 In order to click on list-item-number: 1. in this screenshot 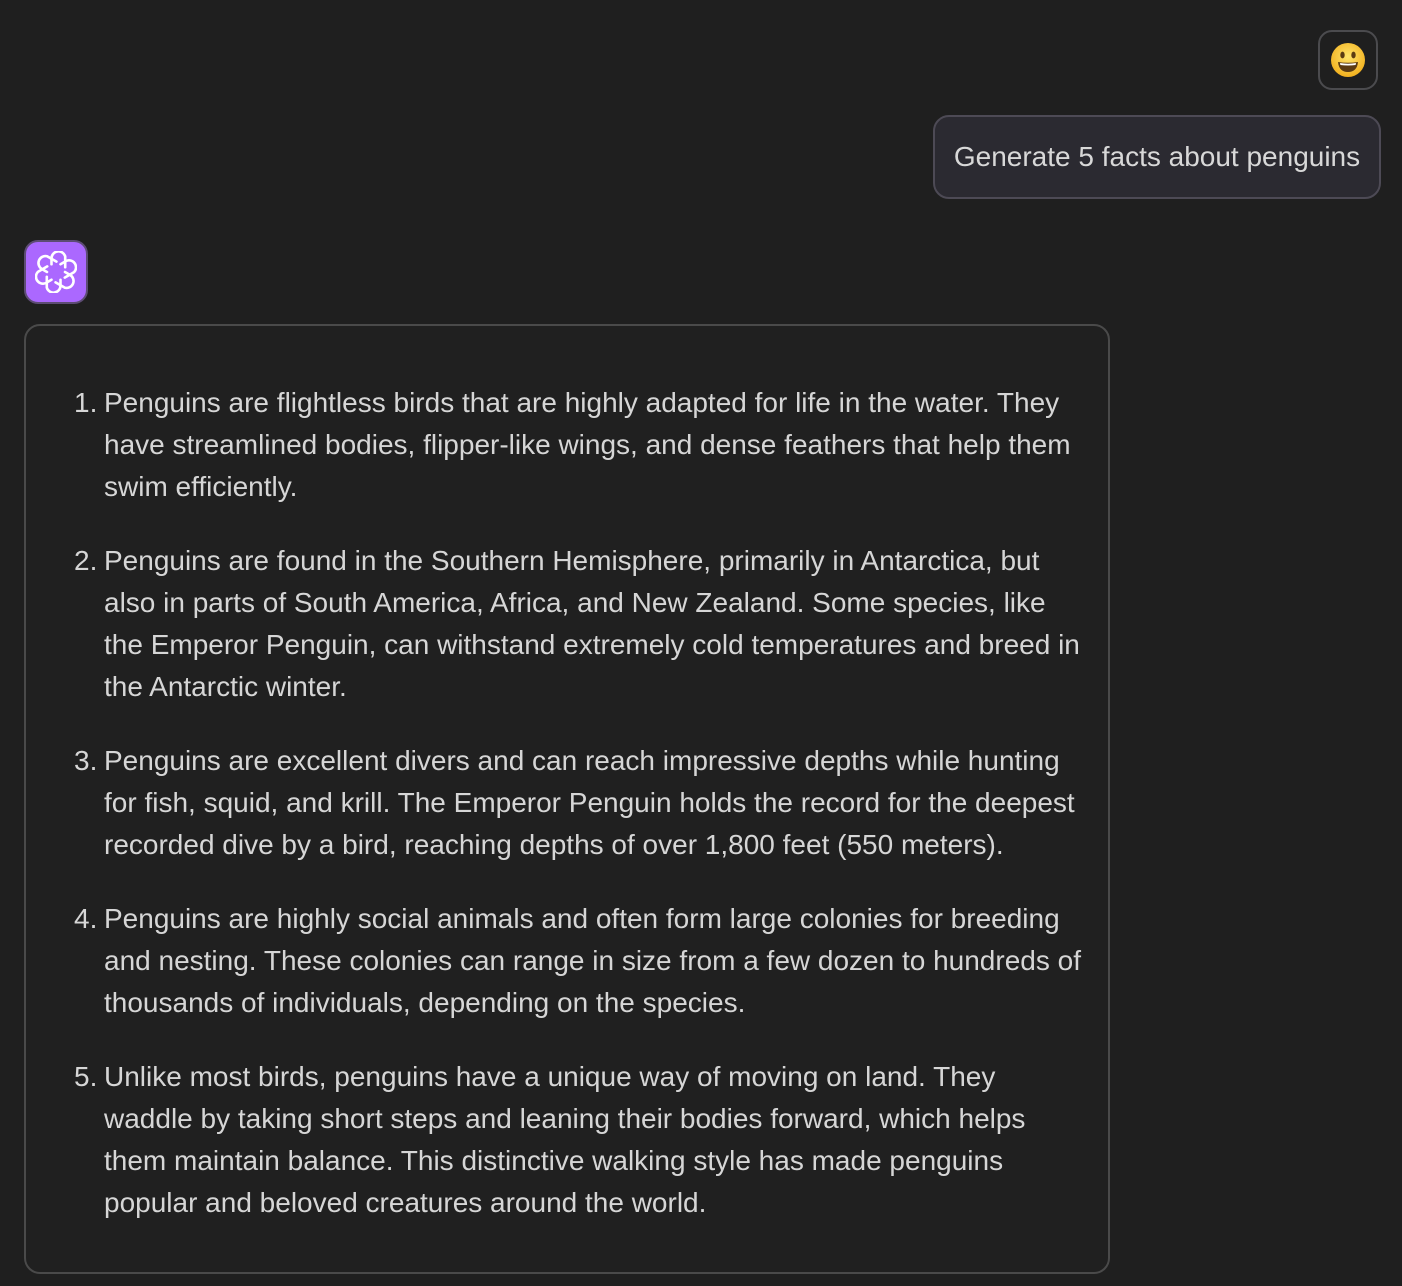, I will do `click(86, 402)`.